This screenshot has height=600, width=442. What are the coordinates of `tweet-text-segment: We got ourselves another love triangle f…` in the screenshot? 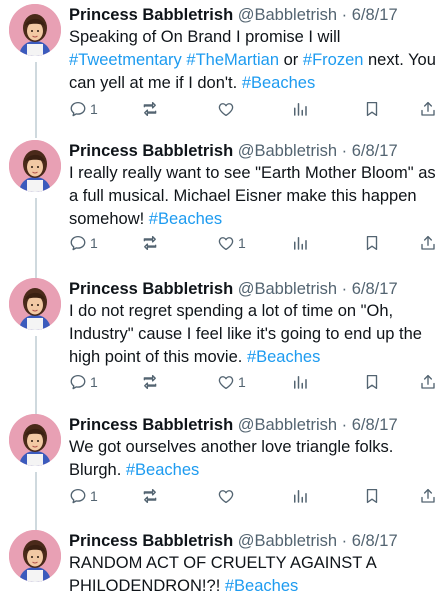 It's located at (231, 458).